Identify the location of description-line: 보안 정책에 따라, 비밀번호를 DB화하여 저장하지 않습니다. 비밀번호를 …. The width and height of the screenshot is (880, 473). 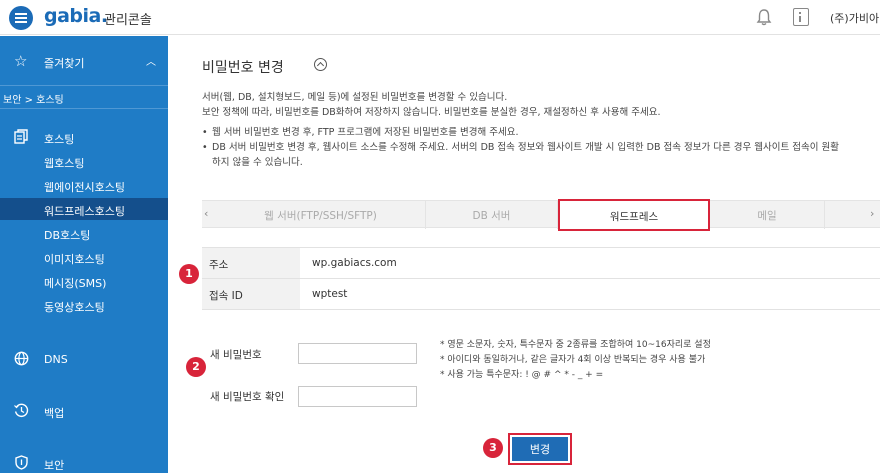
(431, 112).